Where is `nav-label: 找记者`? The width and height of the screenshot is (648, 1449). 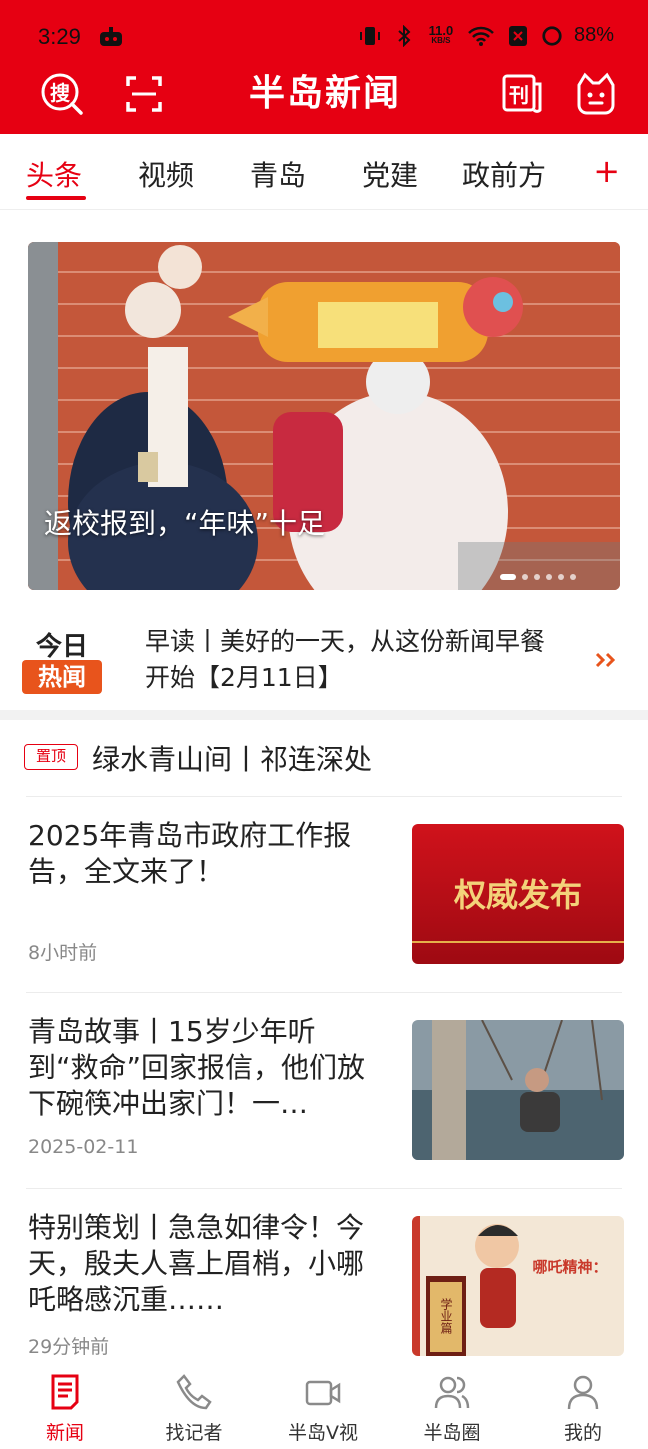 nav-label: 找记者 is located at coordinates (194, 1433).